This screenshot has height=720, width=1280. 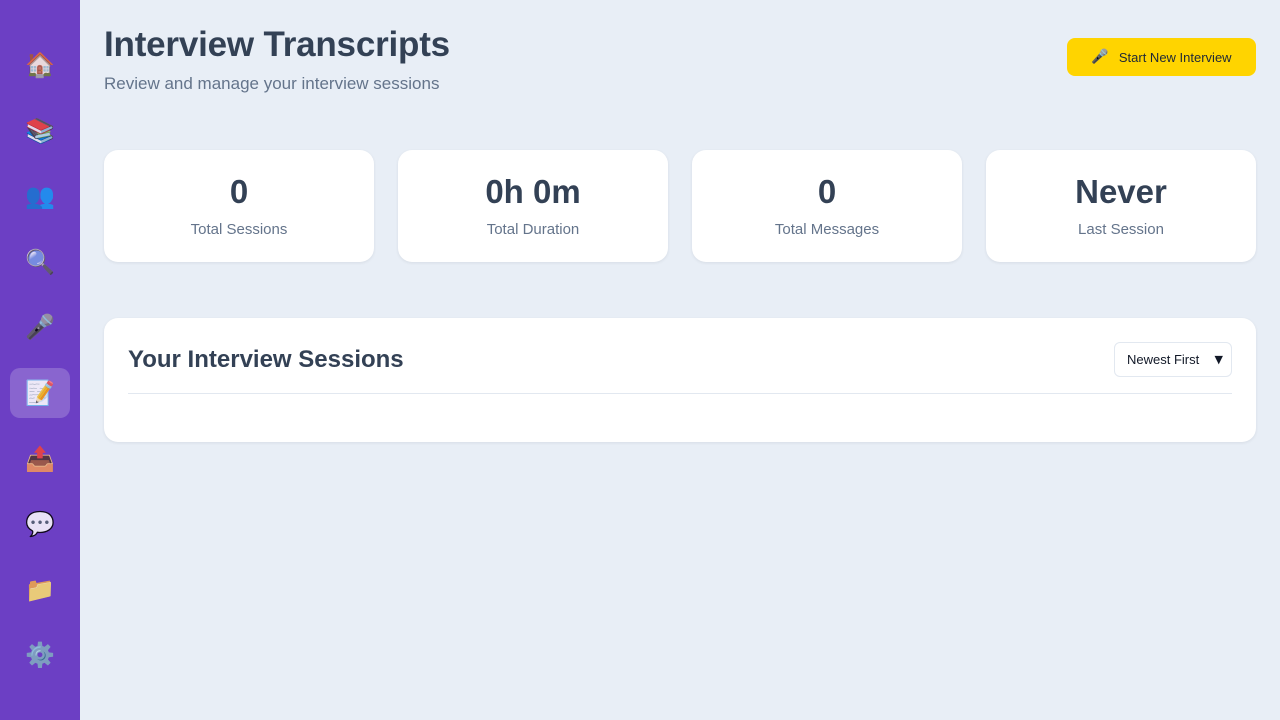 I want to click on sidebar-item-files: 📁, so click(x=40, y=590).